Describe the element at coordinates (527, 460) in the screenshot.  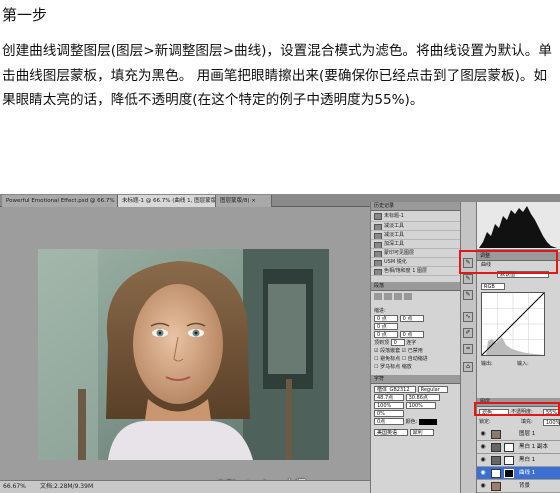
I see `layer-name: 黑白 1` at that location.